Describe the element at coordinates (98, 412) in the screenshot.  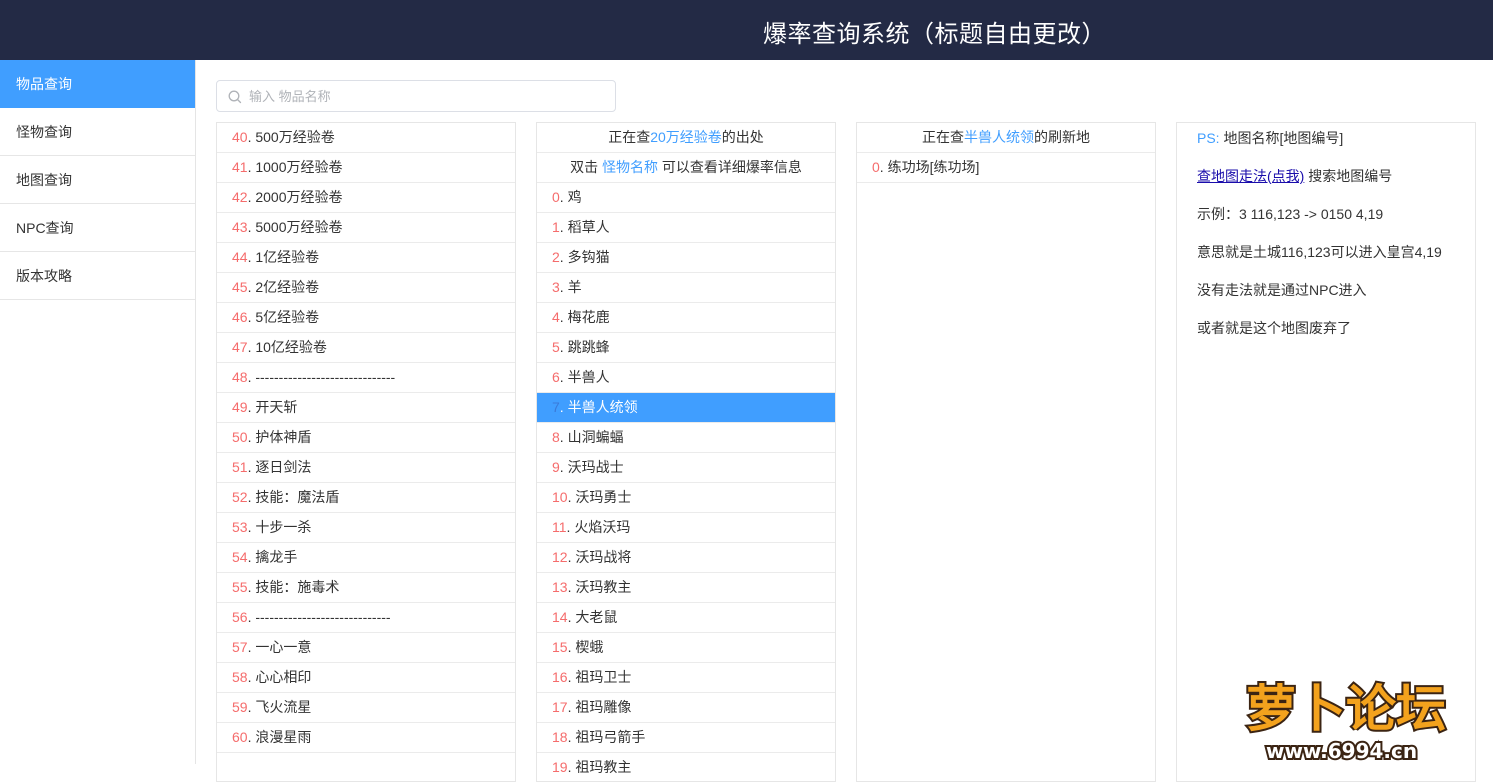
I see `sidebar: 物品查询 怪物查询 地图查询 NPC查询 版本攻略` at that location.